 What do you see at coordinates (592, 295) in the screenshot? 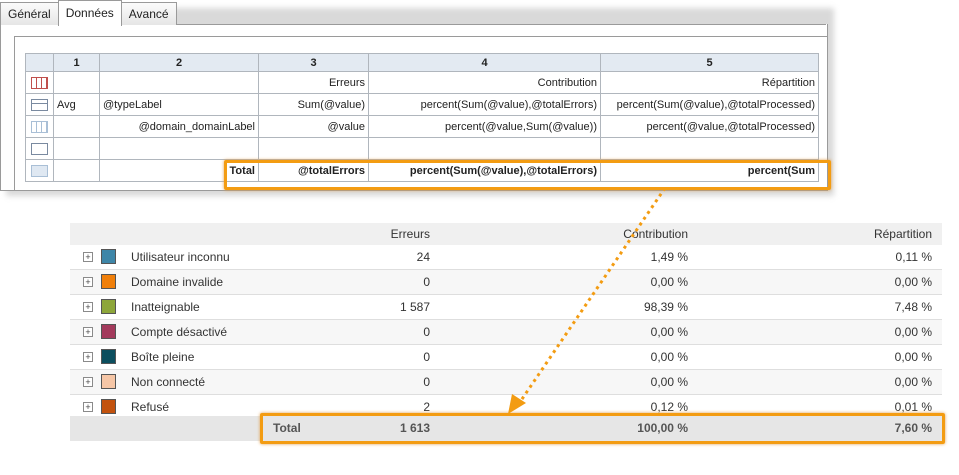
I see `dotted-line` at bounding box center [592, 295].